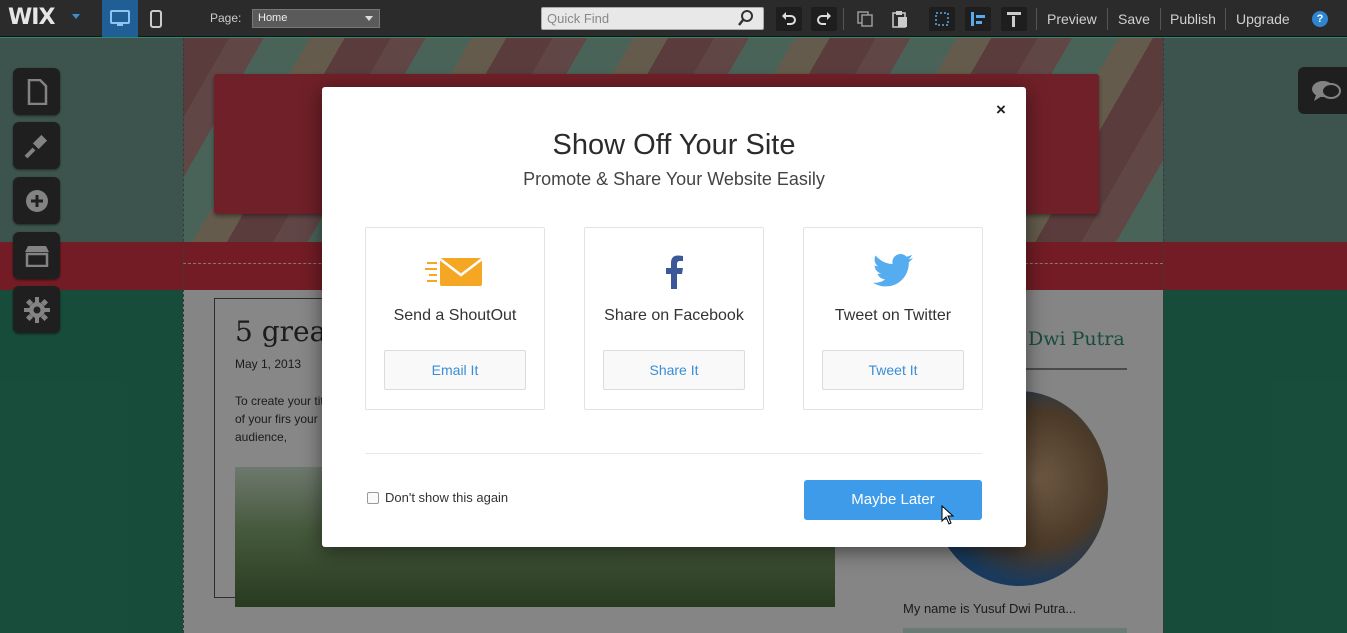 The height and width of the screenshot is (633, 1347). I want to click on rulers-button, so click(1014, 19).